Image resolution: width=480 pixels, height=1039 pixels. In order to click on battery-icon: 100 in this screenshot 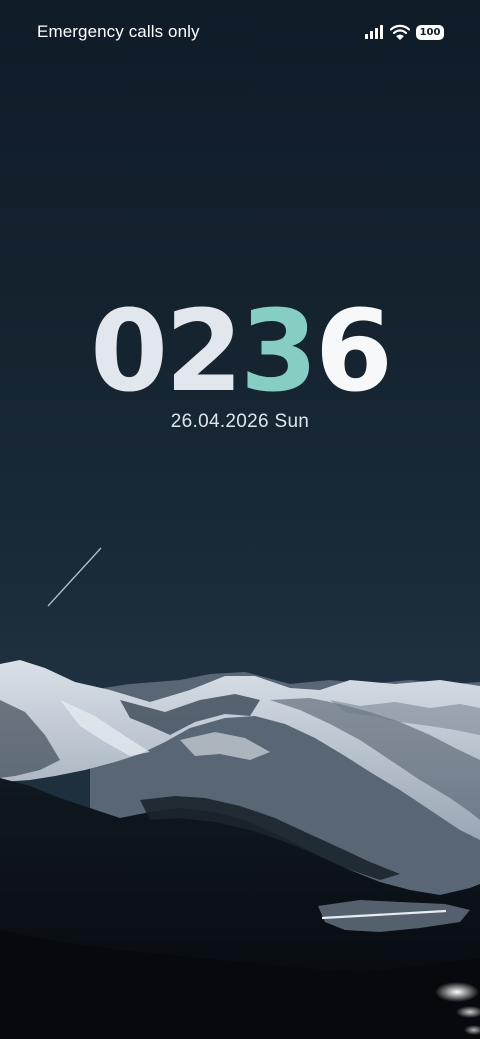, I will do `click(430, 32)`.